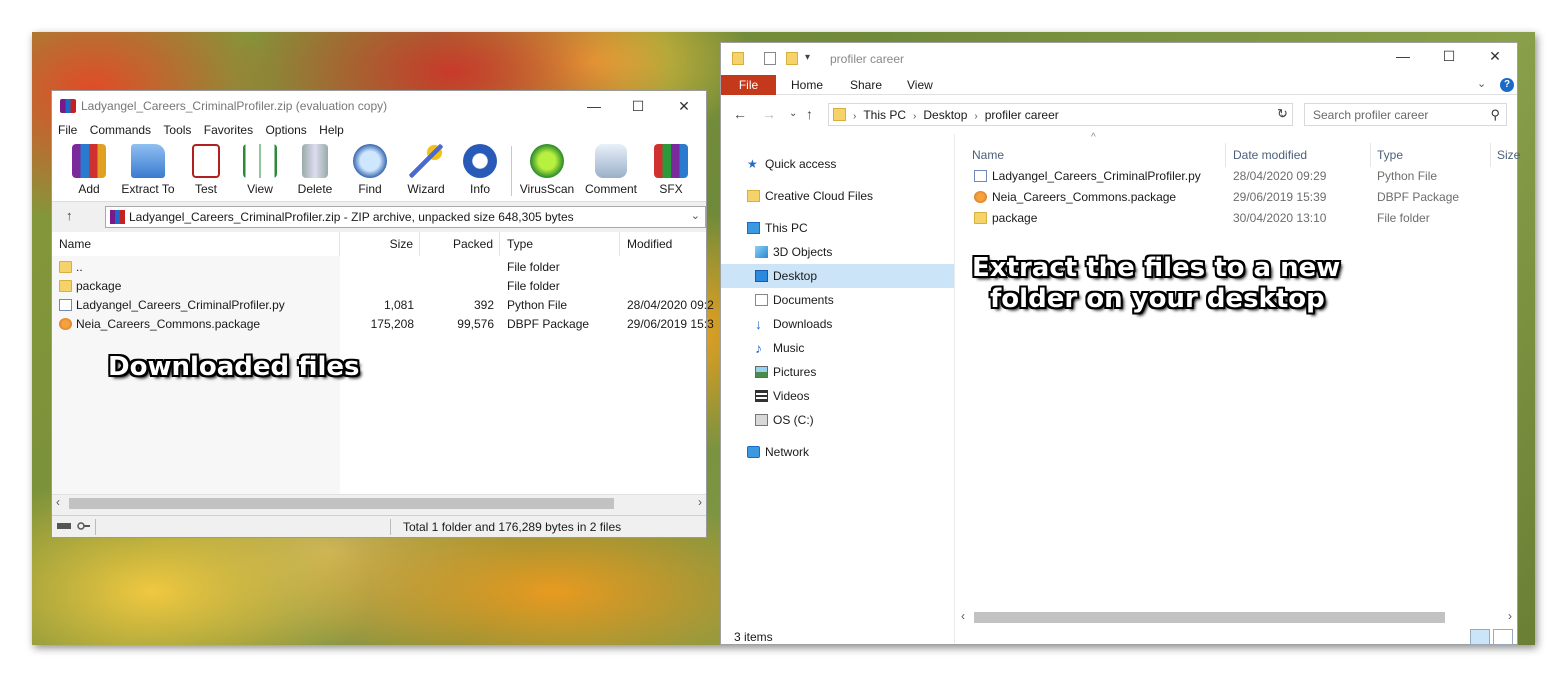 The width and height of the screenshot is (1567, 677). I want to click on wizard-button: Wizard, so click(426, 170).